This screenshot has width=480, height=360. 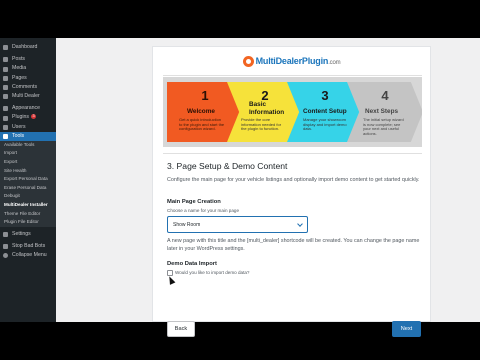 I want to click on step-title: Content Setup, so click(x=325, y=111).